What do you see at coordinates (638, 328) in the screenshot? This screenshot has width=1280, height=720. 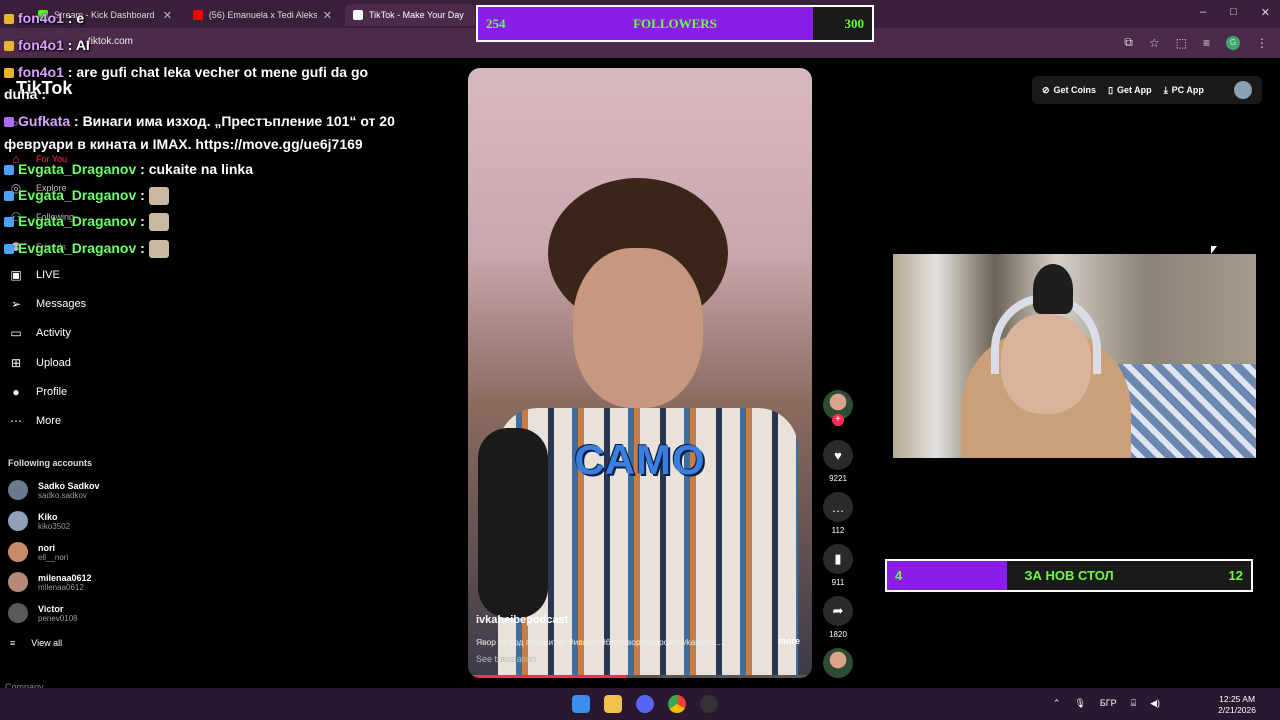 I see `video-subject-face` at bounding box center [638, 328].